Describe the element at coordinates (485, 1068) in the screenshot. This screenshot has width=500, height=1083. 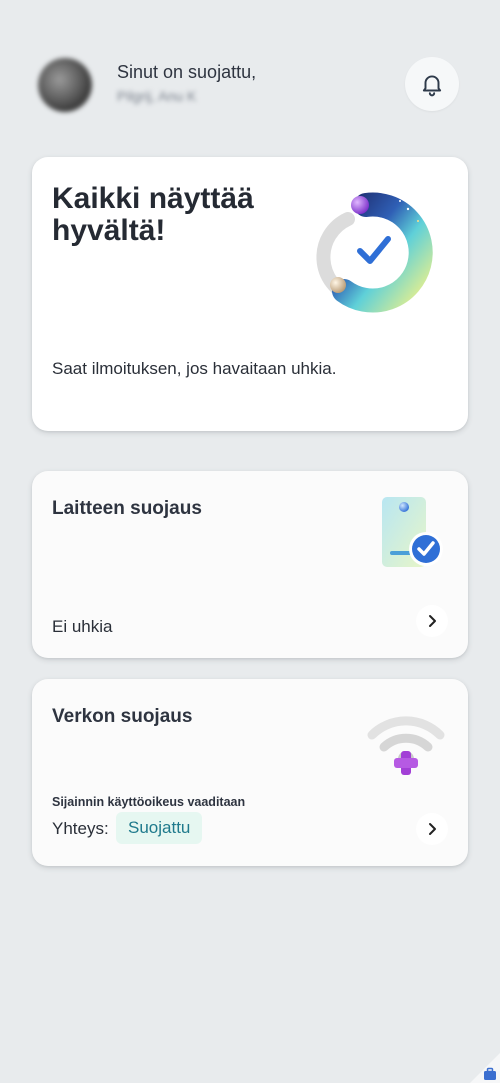
I see `briefcase-icon` at that location.